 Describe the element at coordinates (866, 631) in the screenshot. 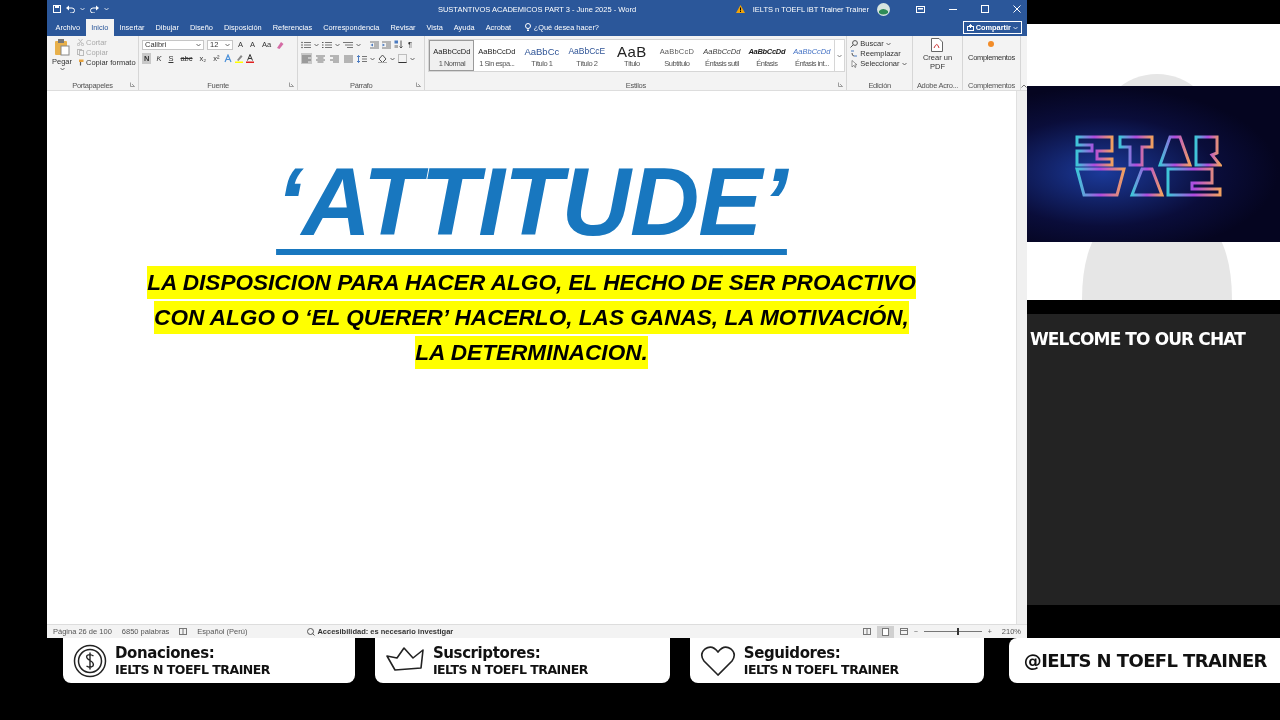

I see `read-mode-icon` at that location.